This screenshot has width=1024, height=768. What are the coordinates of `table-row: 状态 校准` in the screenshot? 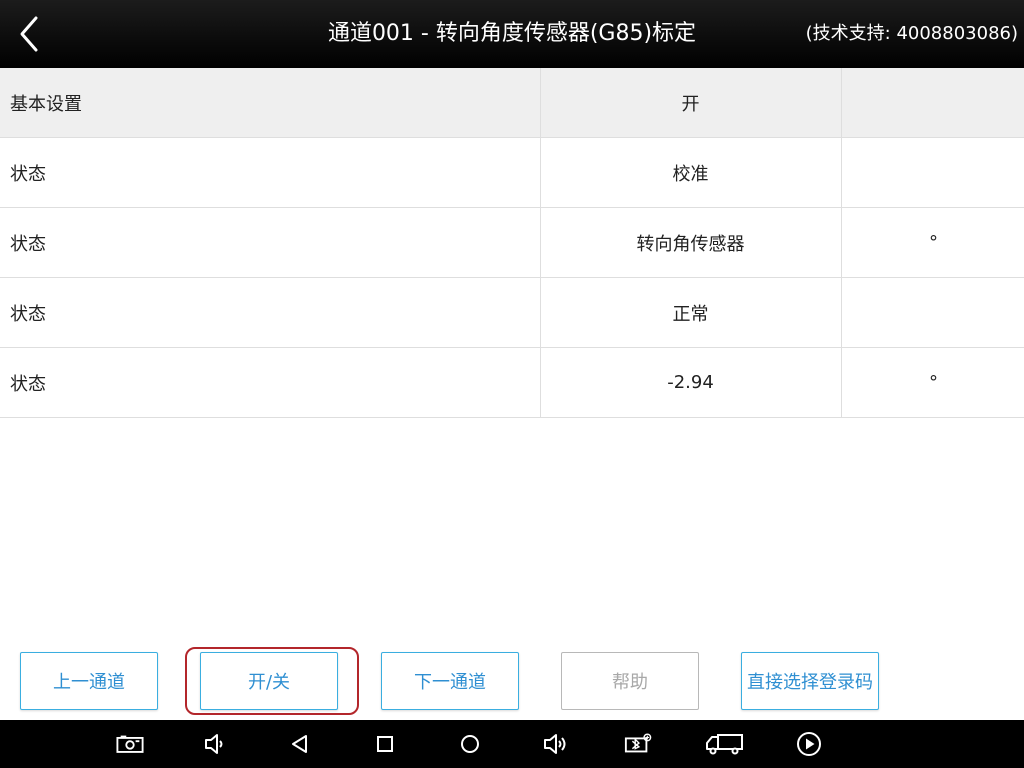 It's located at (512, 172).